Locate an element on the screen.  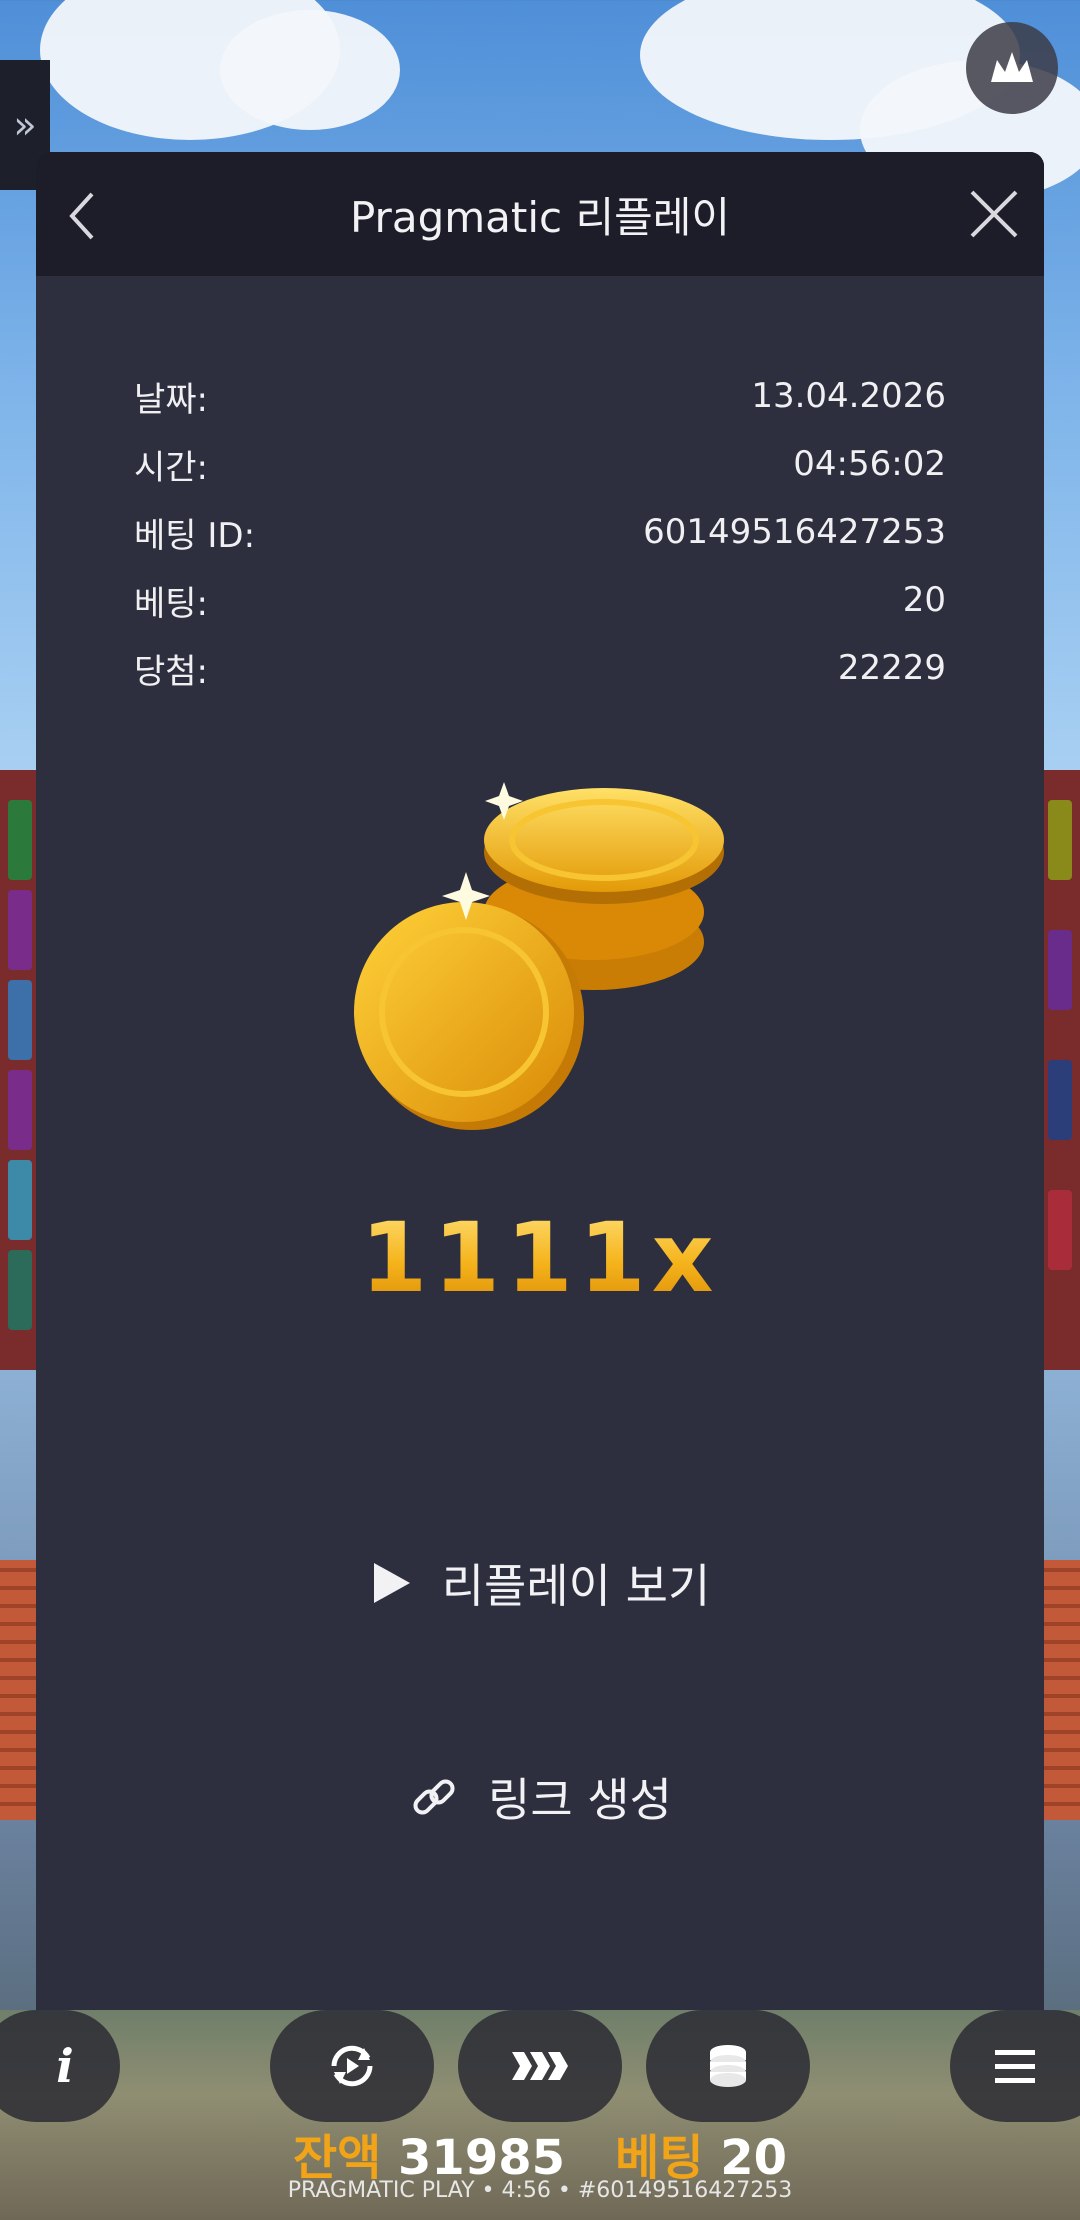
bet-amount-button is located at coordinates (728, 2066).